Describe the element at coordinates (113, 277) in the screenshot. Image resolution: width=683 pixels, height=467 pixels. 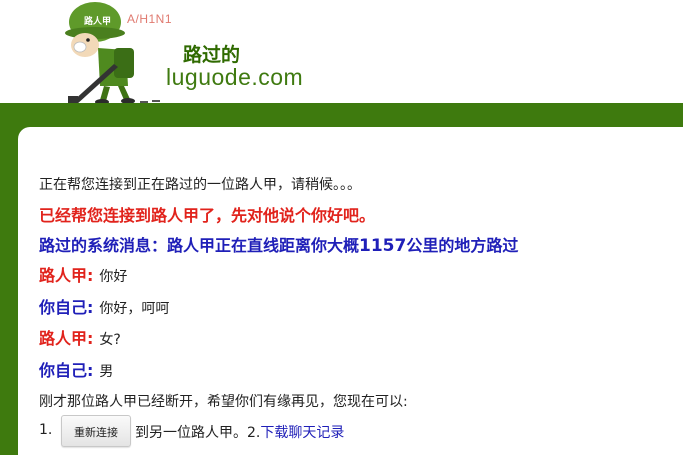
I see `message-text: 你好` at that location.